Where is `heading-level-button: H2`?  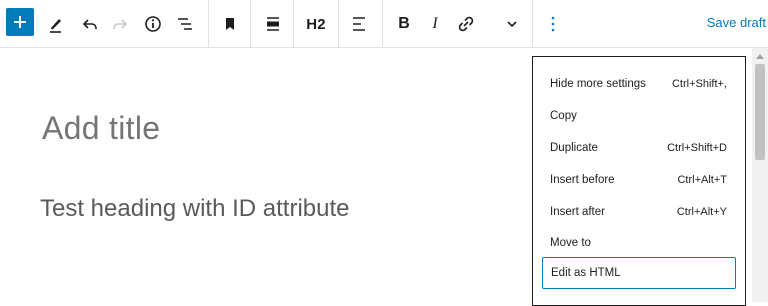
heading-level-button: H2 is located at coordinates (316, 24).